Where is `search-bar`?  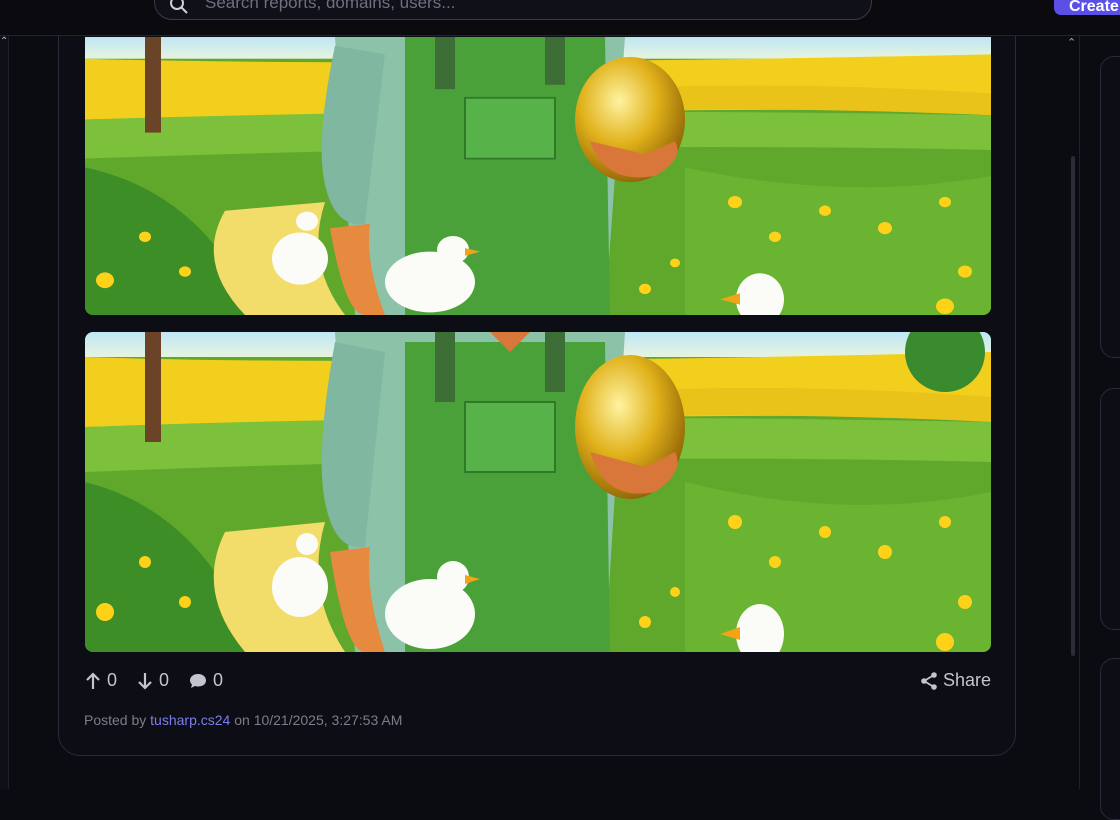 search-bar is located at coordinates (513, 10).